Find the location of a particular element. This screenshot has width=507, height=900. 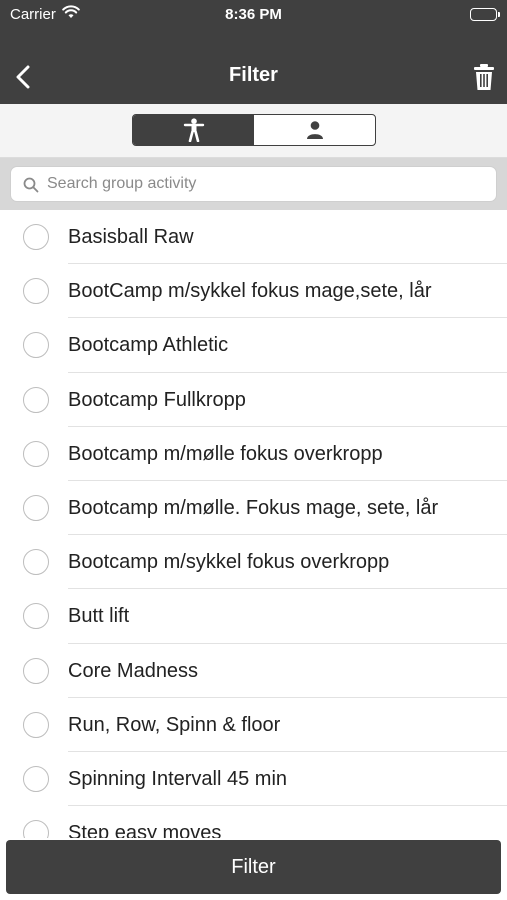

filter-button: Filter is located at coordinates (253, 867).